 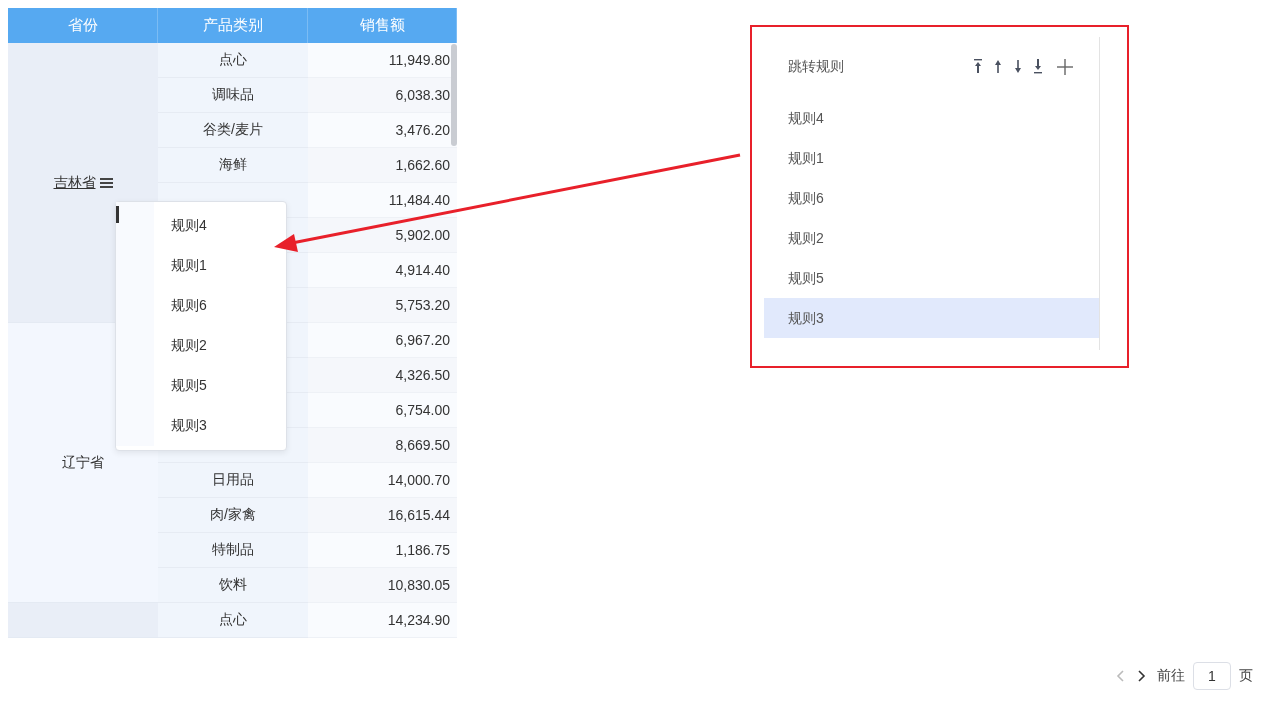 I want to click on table-cell: 10,830.05, so click(x=382, y=585).